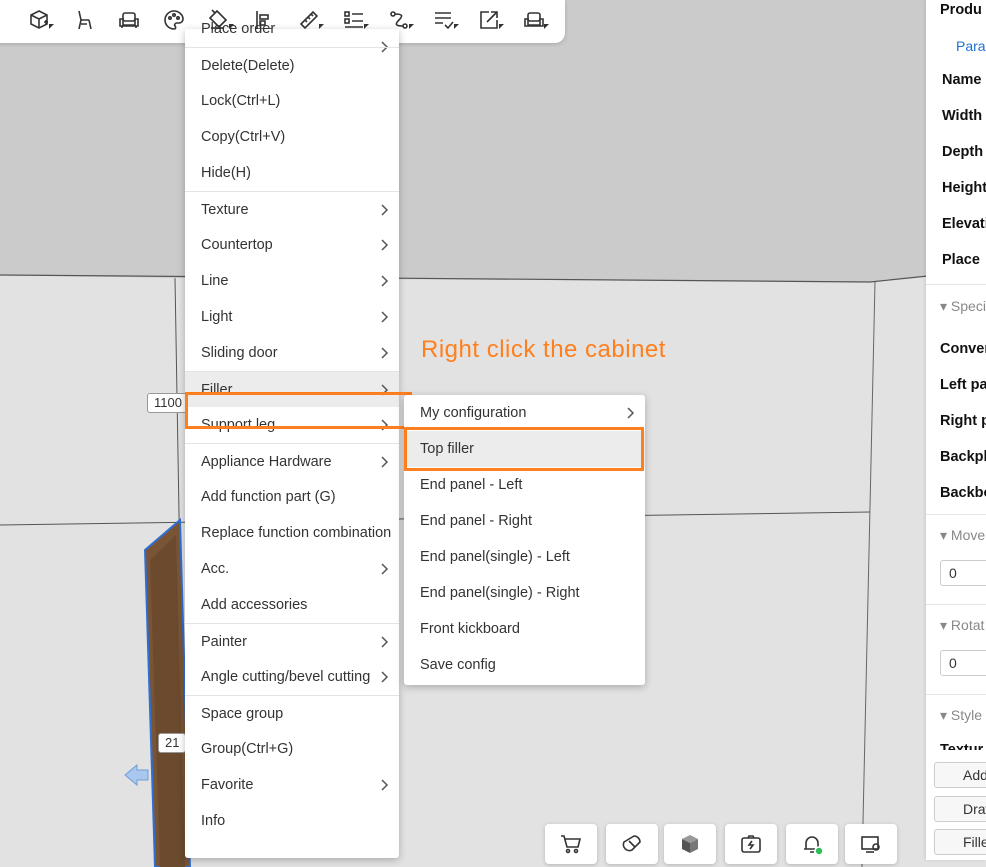  I want to click on submenu-item-my-configuration: My configuration, so click(524, 413).